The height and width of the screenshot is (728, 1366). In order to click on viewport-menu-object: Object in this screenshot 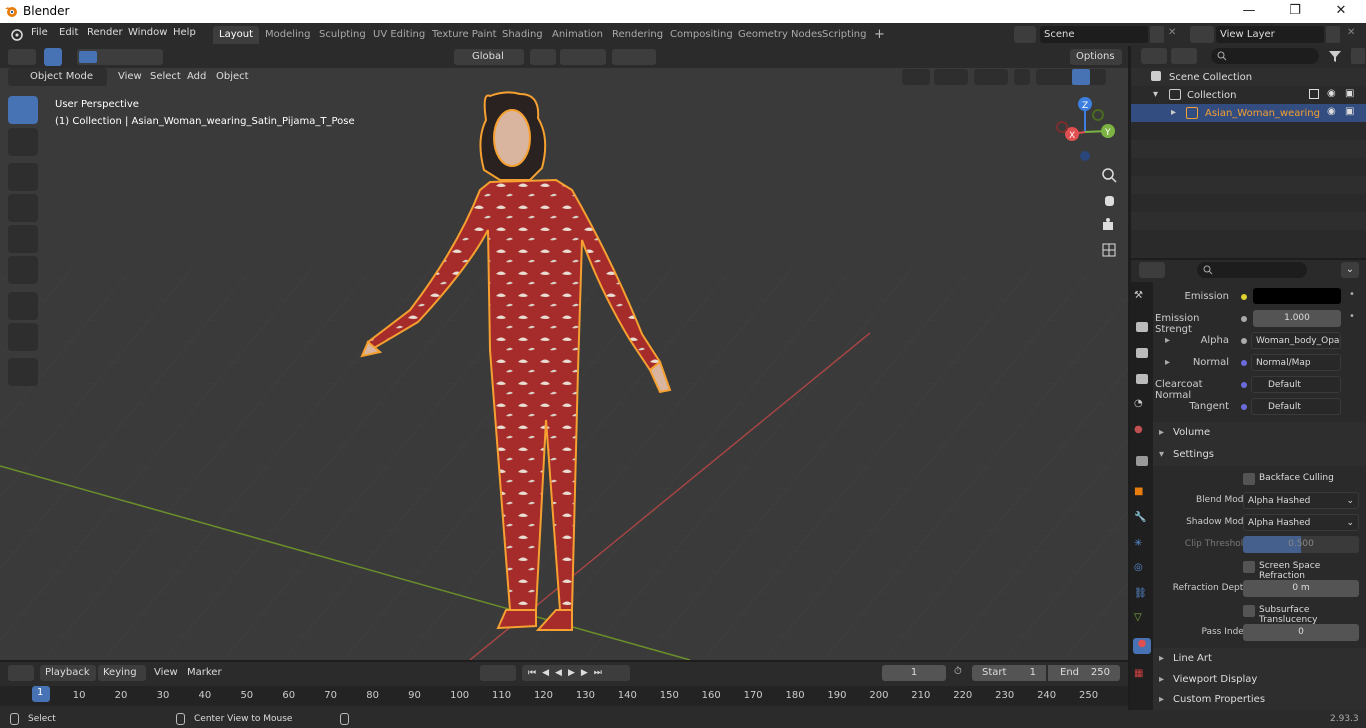, I will do `click(232, 76)`.